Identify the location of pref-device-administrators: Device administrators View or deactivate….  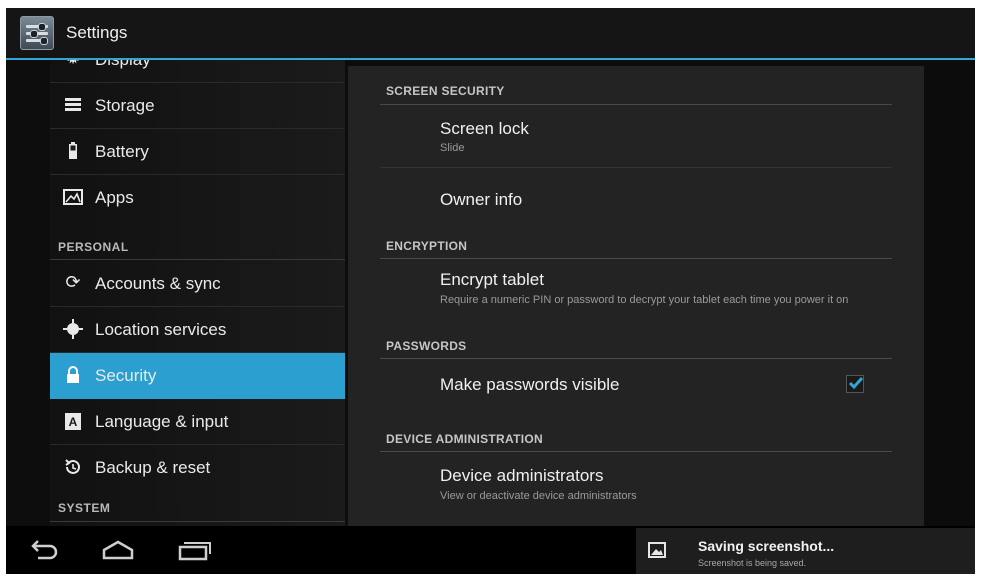
(636, 484).